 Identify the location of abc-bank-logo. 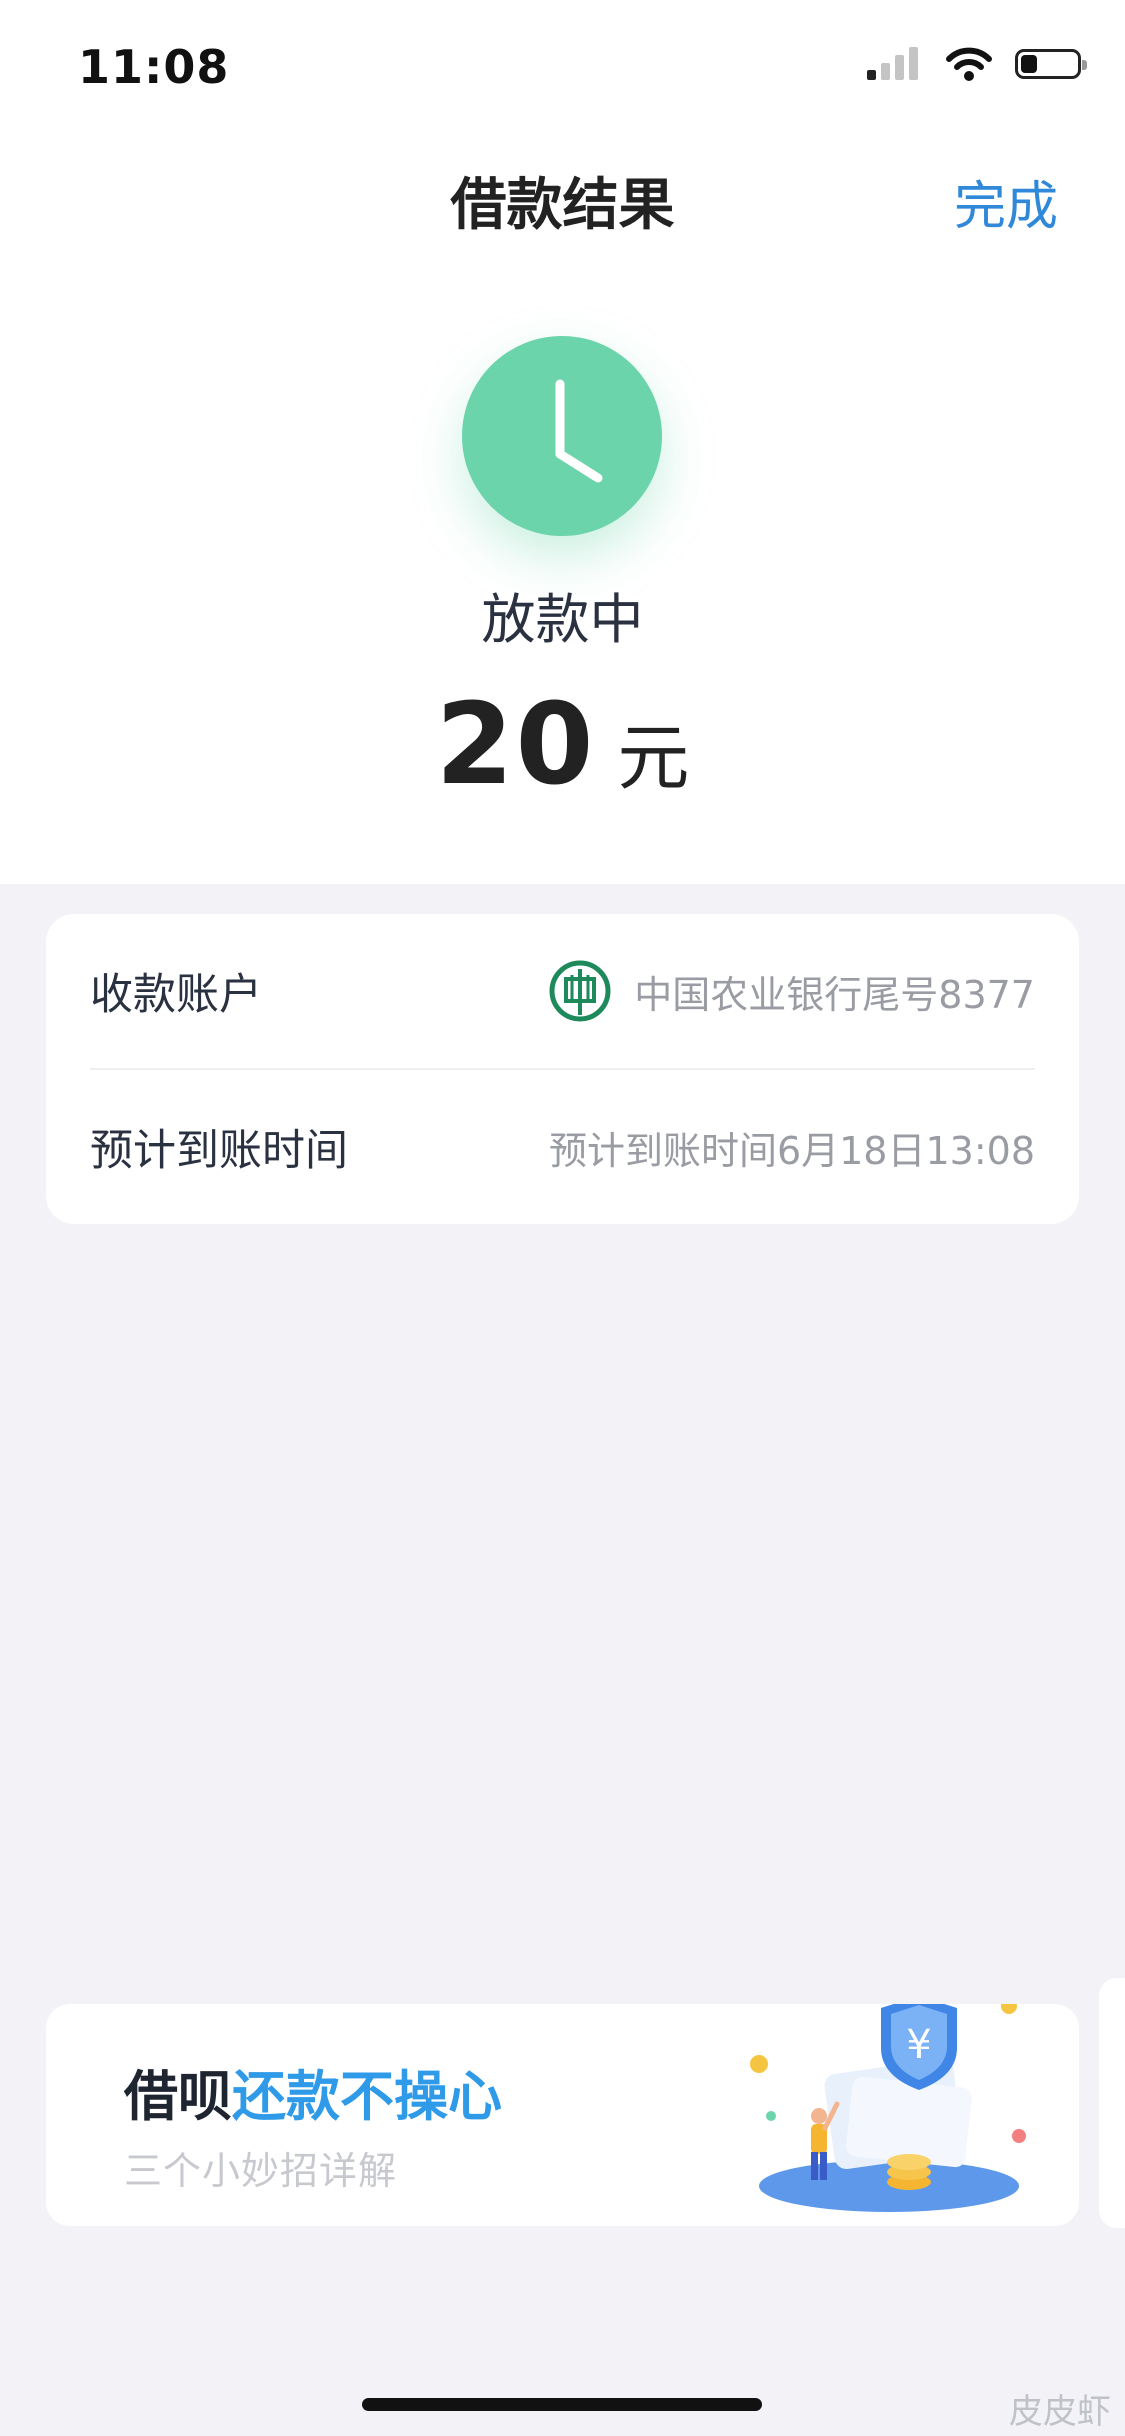
(580, 991).